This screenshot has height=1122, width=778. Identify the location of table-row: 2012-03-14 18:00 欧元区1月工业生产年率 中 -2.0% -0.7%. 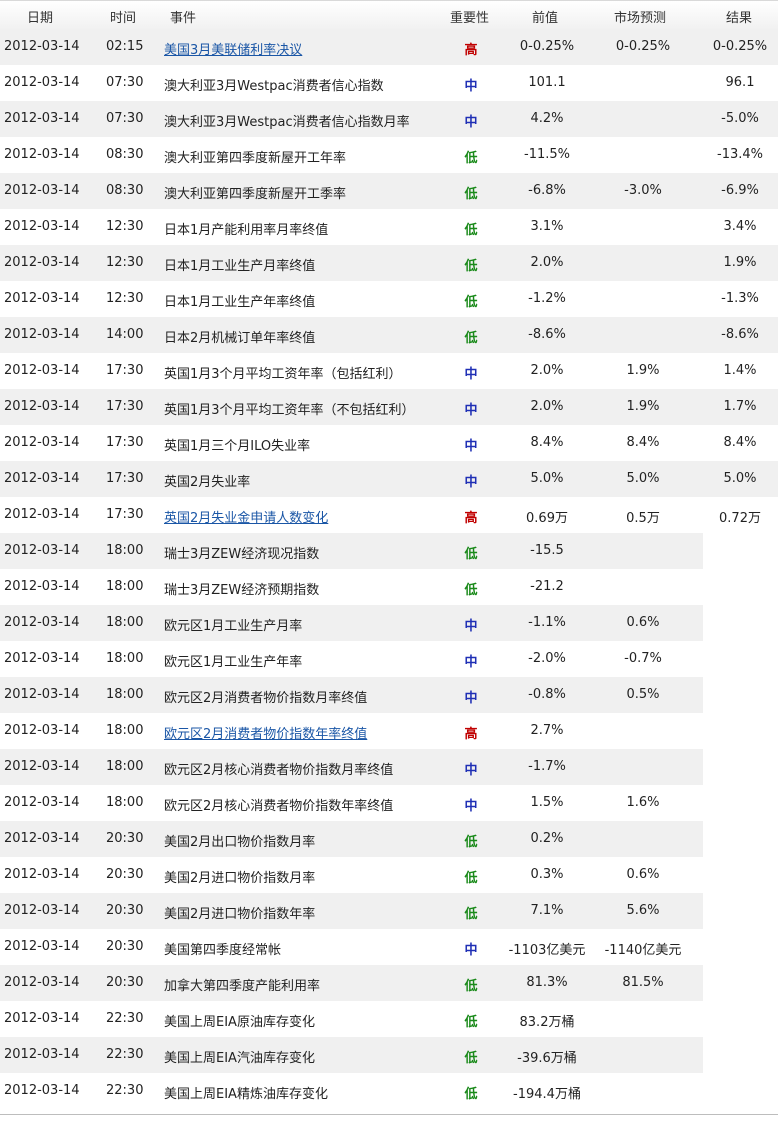
(389, 659).